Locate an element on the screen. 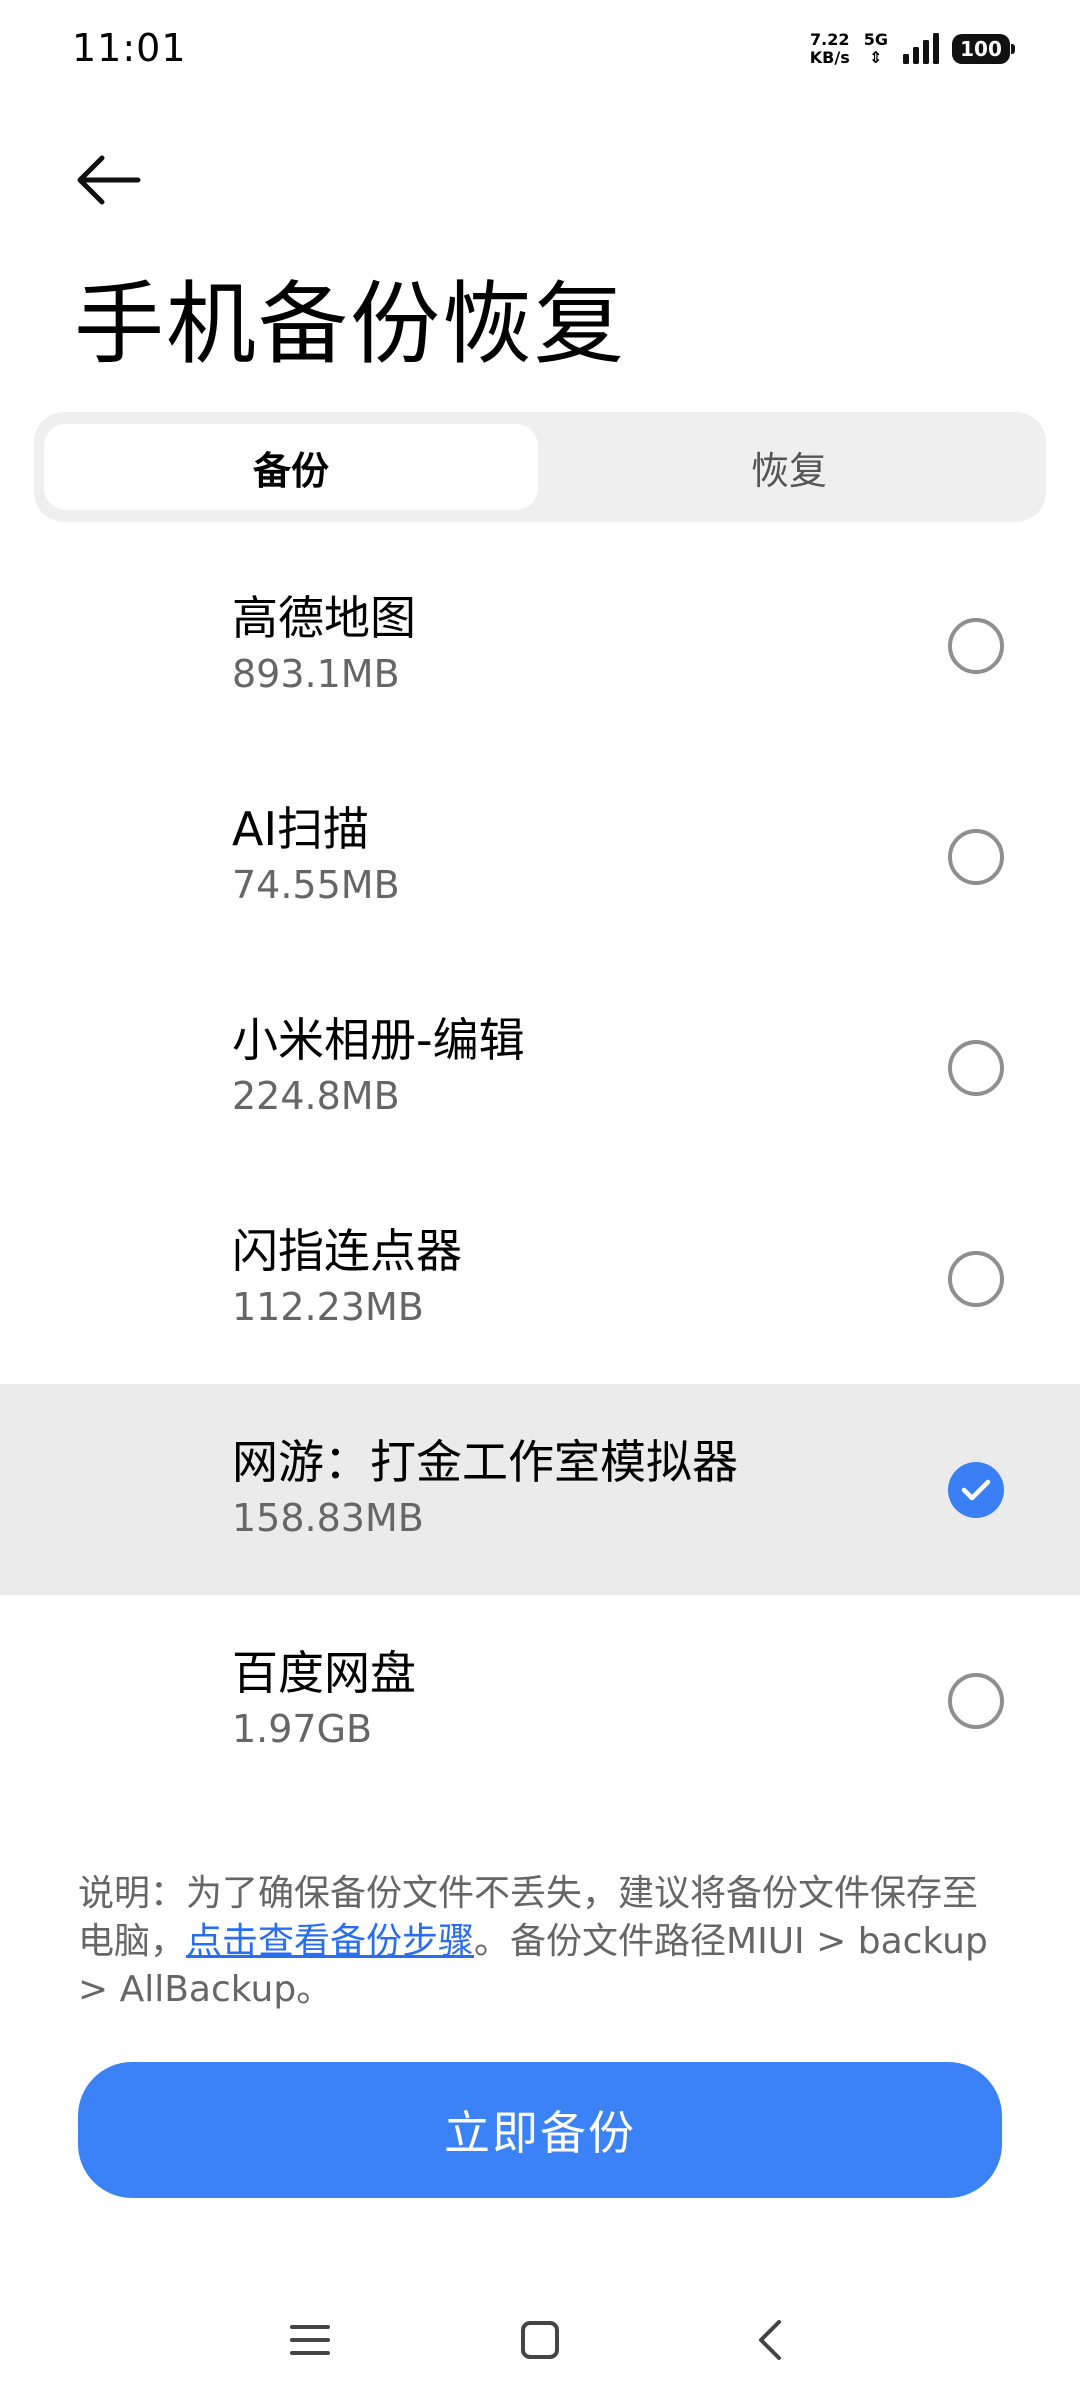 The width and height of the screenshot is (1080, 2400). app-name: 网游：打金工作室模拟器 is located at coordinates (485, 1462).